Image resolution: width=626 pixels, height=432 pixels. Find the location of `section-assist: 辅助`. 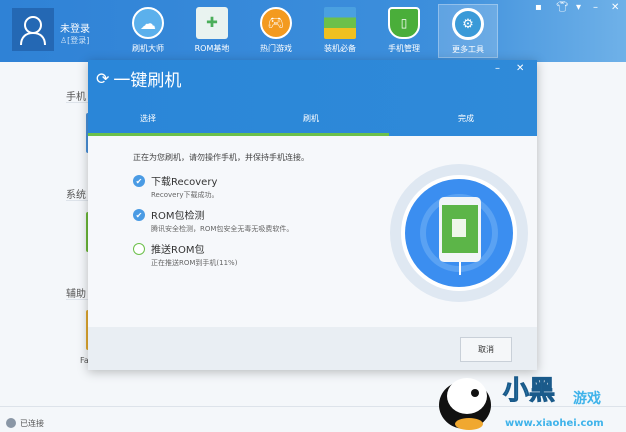

section-assist: 辅助 is located at coordinates (76, 294).